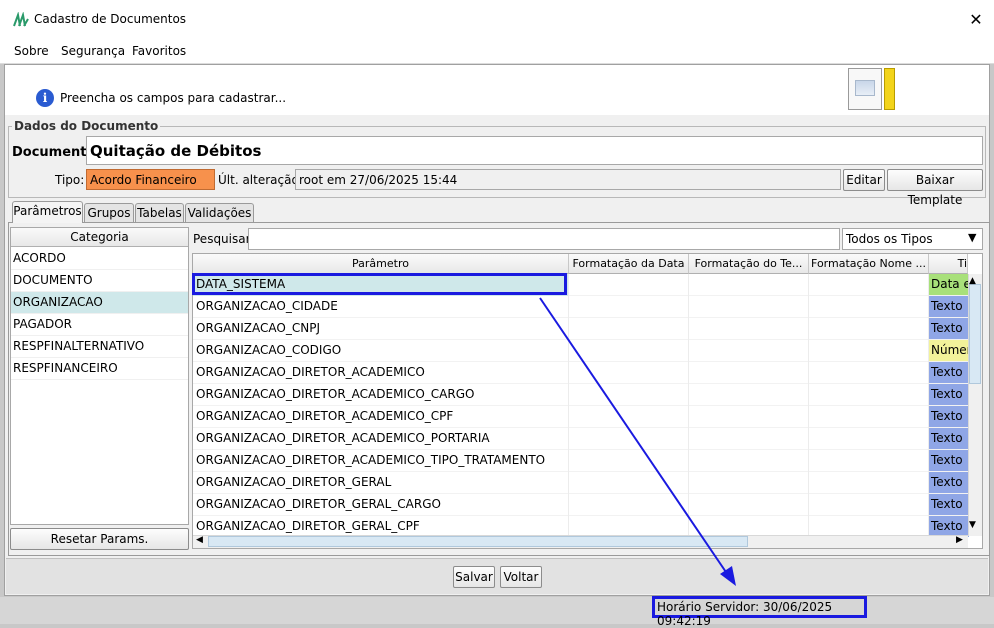  Describe the element at coordinates (381, 439) in the screenshot. I see `cell-parametro: ORGANIZACAO_DIRETOR_ACADEMICO_PORTARIA` at that location.